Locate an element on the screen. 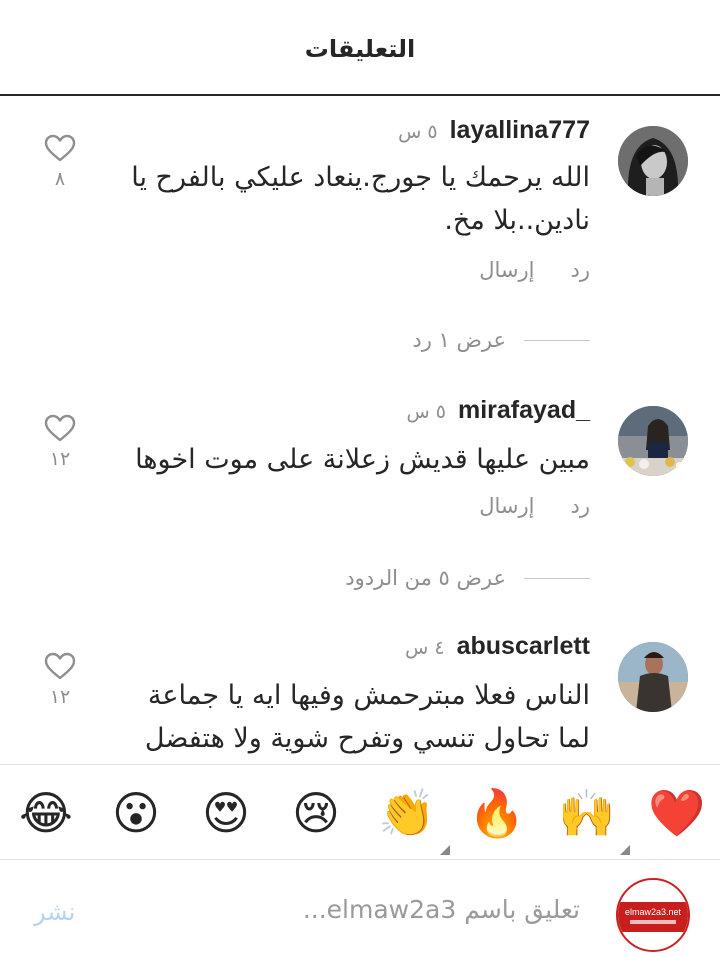  header: التعليقات is located at coordinates (360, 48).